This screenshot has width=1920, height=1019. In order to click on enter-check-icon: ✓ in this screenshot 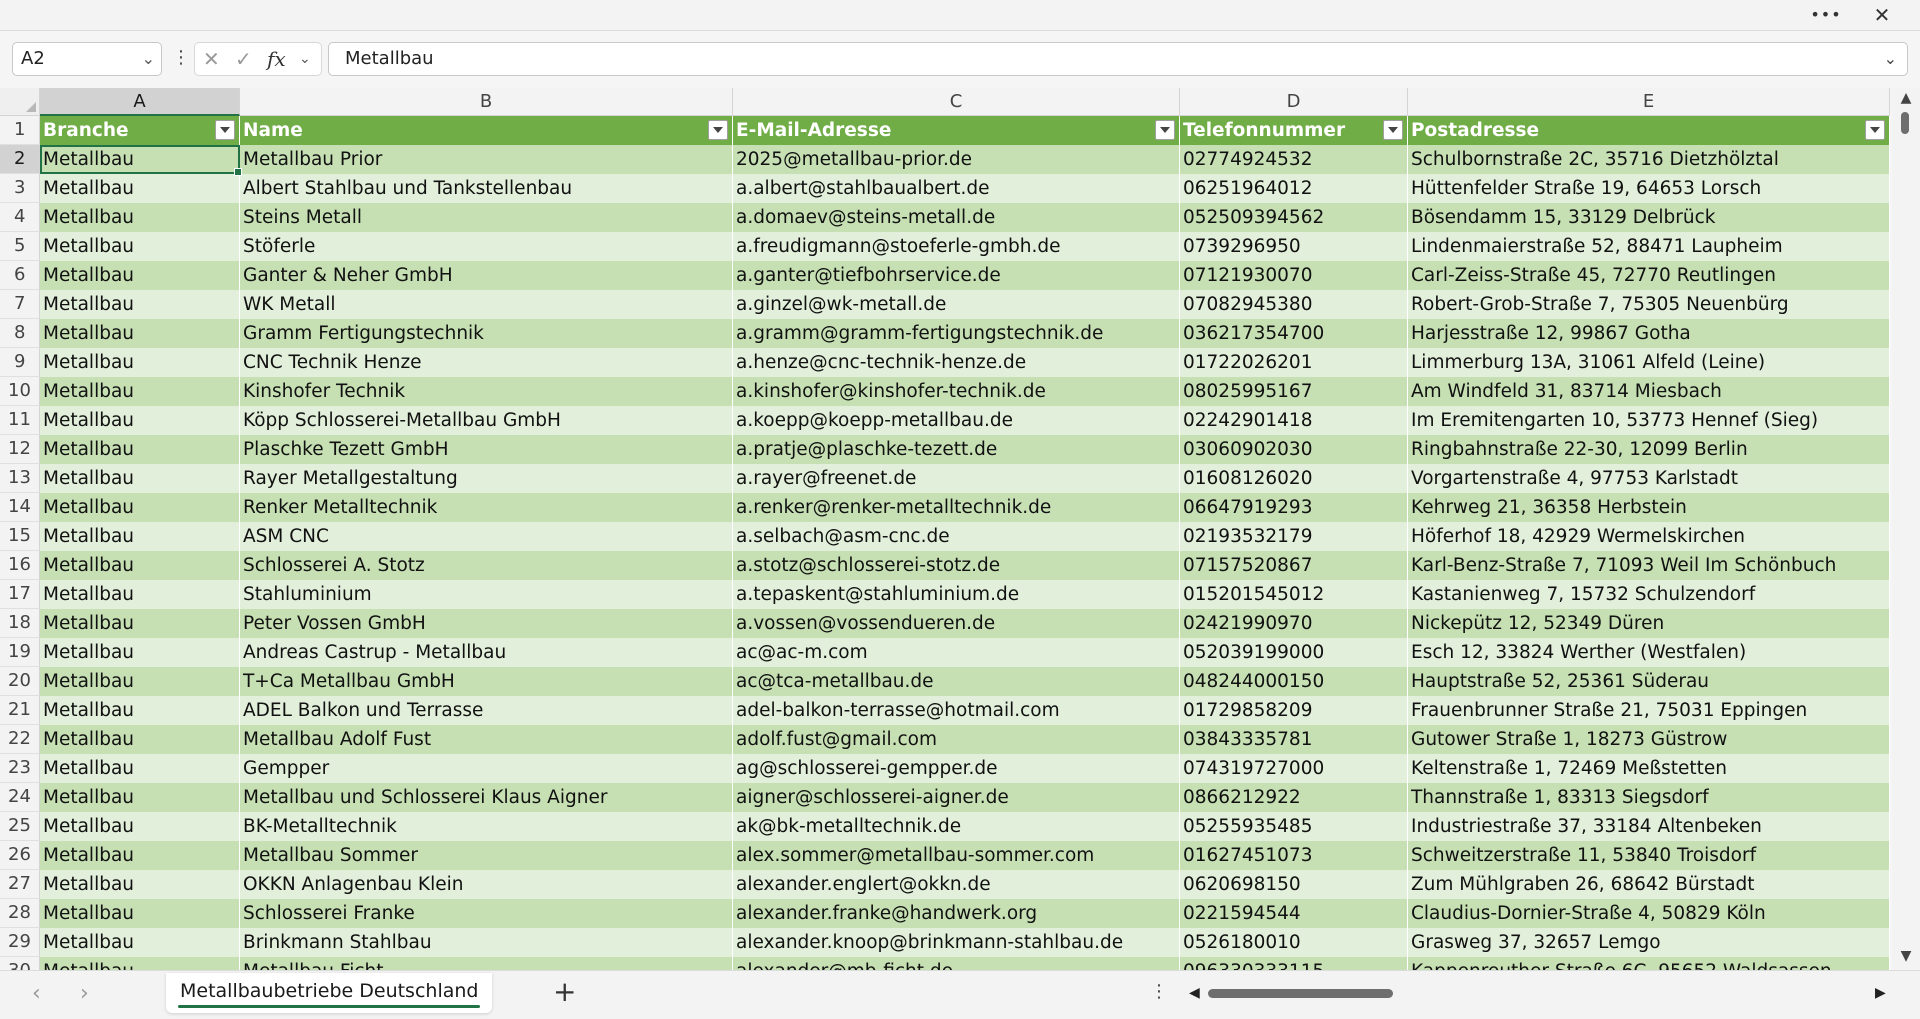, I will do `click(243, 59)`.